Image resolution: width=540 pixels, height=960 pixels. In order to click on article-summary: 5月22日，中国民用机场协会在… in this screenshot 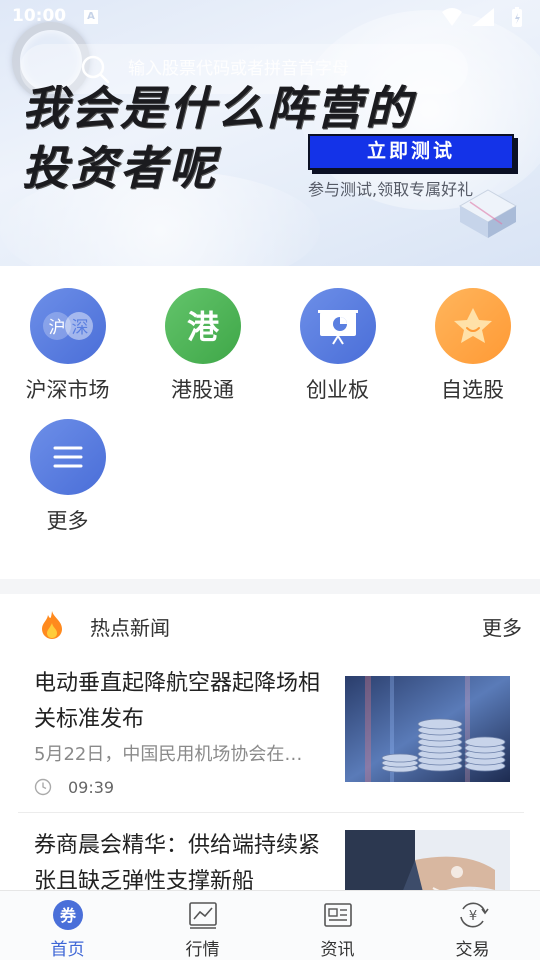, I will do `click(168, 754)`.